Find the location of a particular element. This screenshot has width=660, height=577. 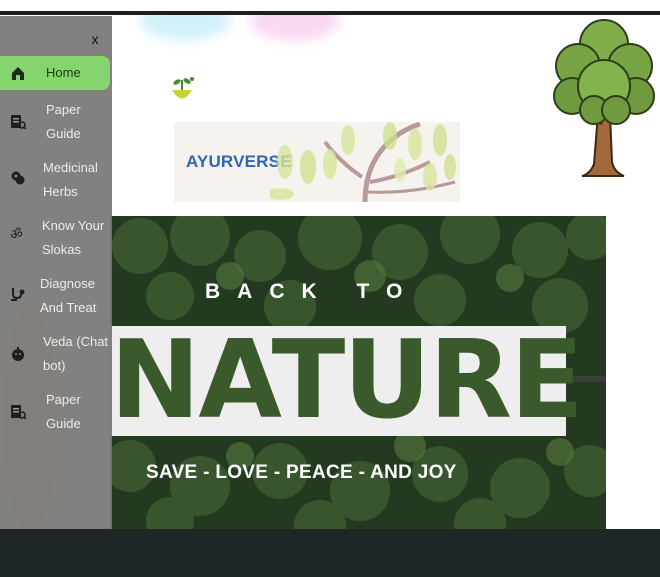

tree-branch-art is located at coordinates (363, 162).